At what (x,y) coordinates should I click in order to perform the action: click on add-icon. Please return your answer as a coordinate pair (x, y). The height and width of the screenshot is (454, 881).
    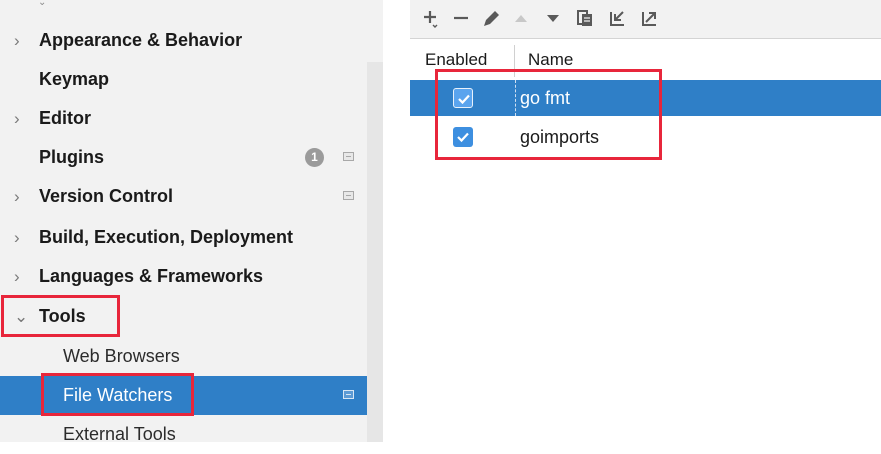
    Looking at the image, I should click on (431, 18).